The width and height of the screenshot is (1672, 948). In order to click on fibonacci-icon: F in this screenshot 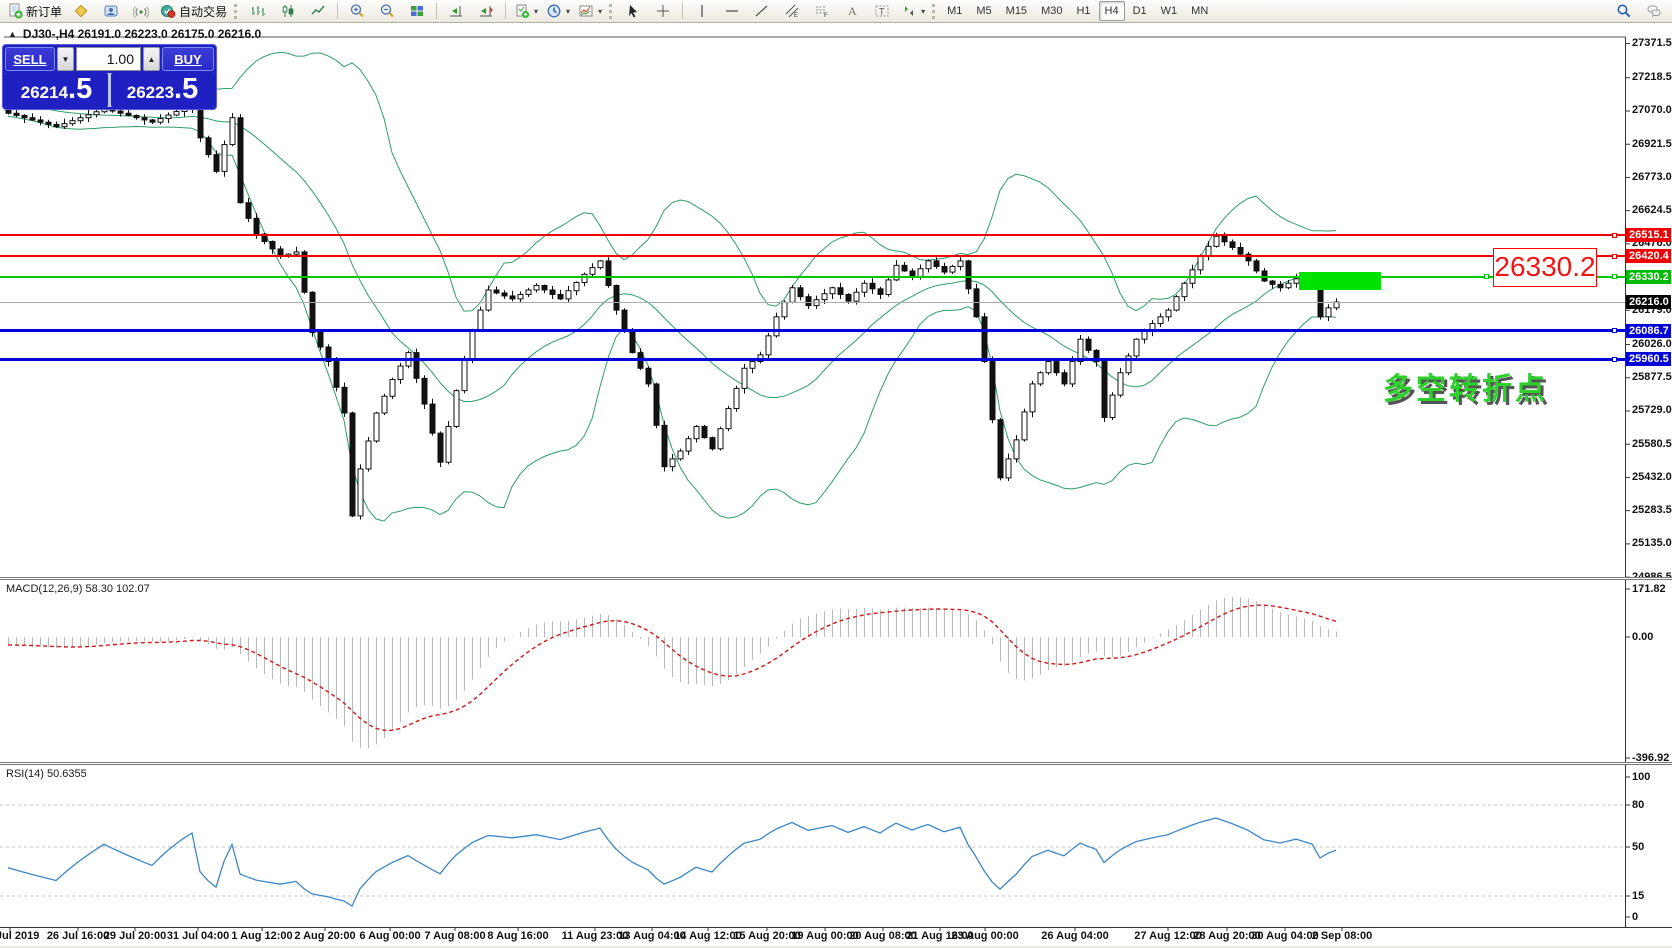, I will do `click(822, 12)`.